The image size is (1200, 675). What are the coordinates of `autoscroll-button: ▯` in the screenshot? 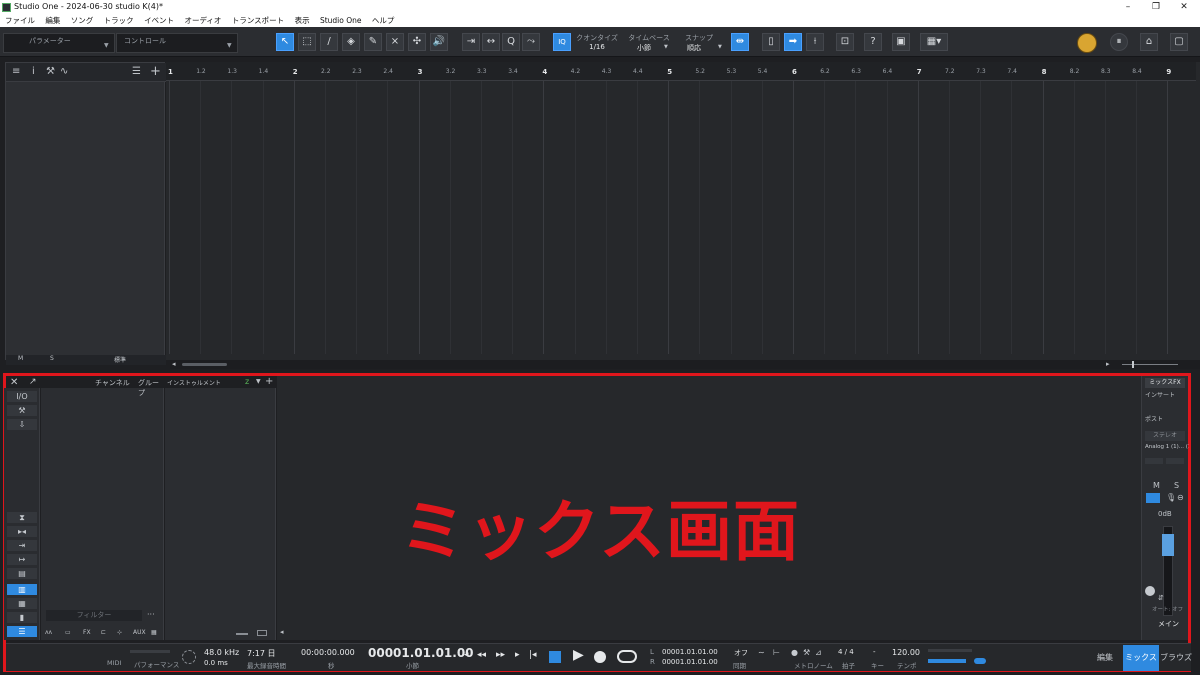 It's located at (771, 42).